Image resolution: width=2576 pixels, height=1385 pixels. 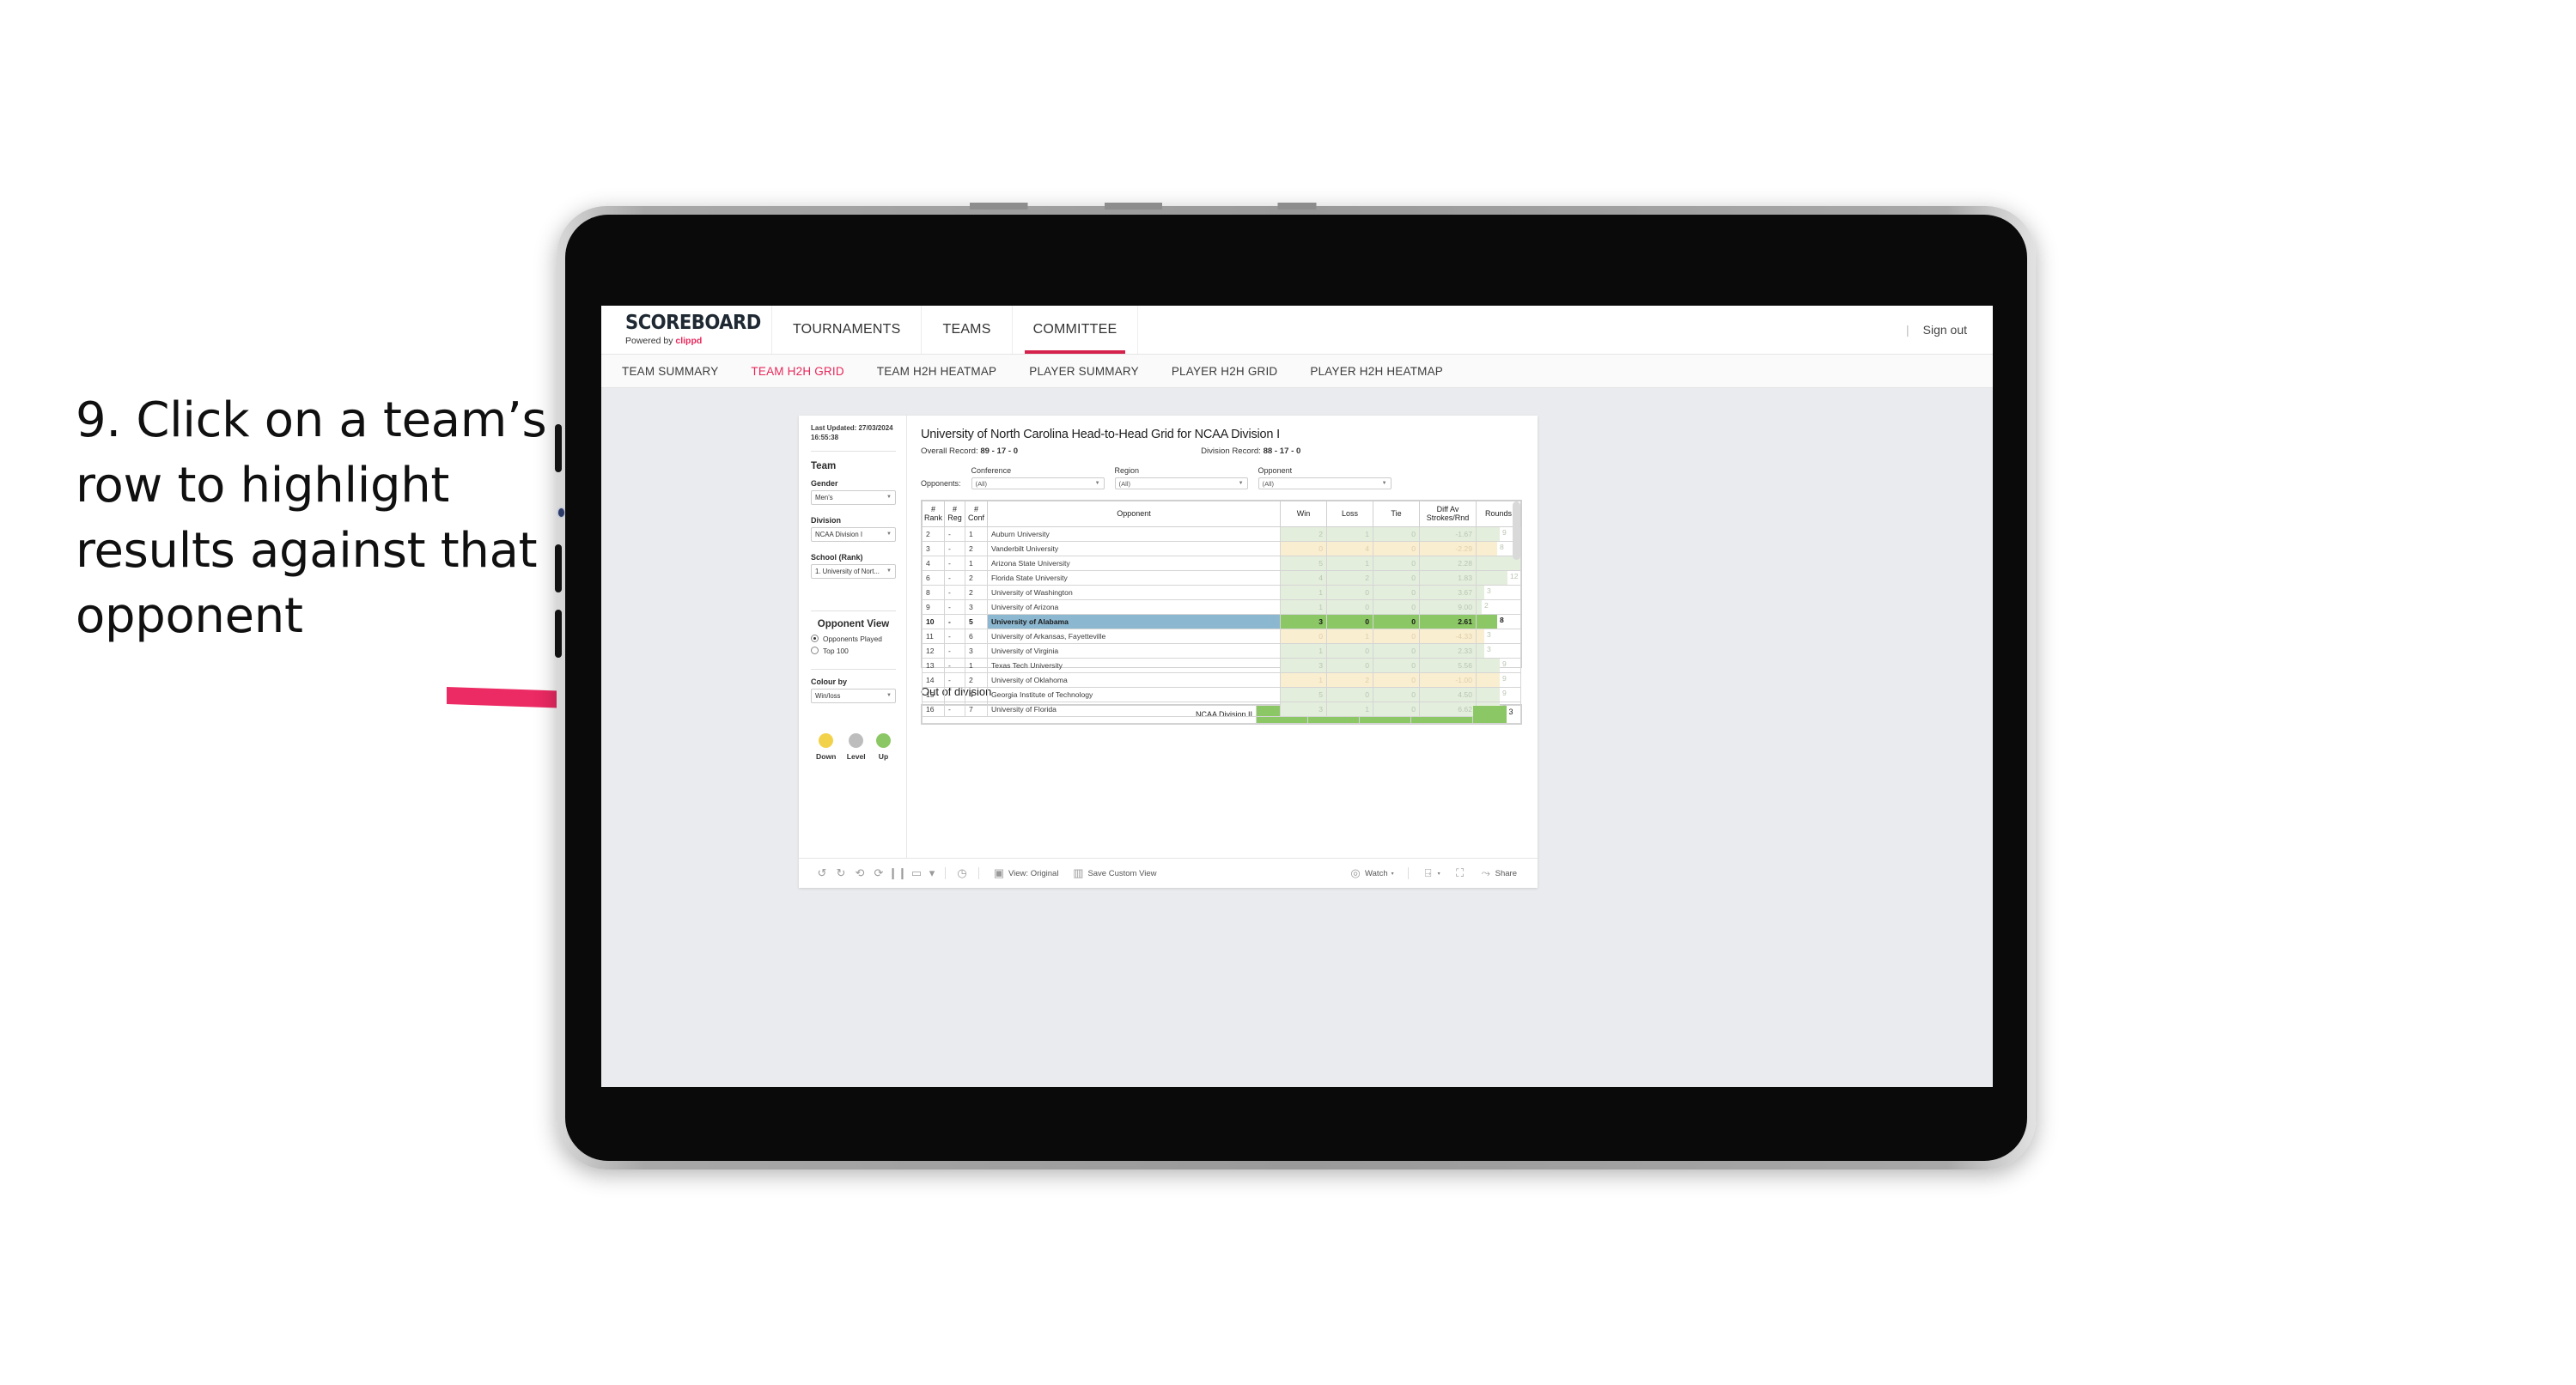 What do you see at coordinates (933, 514) in the screenshot?
I see `column-header-rank: # Rank` at bounding box center [933, 514].